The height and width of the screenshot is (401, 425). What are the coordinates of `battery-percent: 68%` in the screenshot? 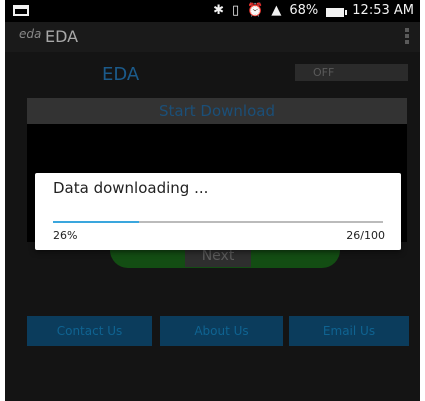 It's located at (304, 10).